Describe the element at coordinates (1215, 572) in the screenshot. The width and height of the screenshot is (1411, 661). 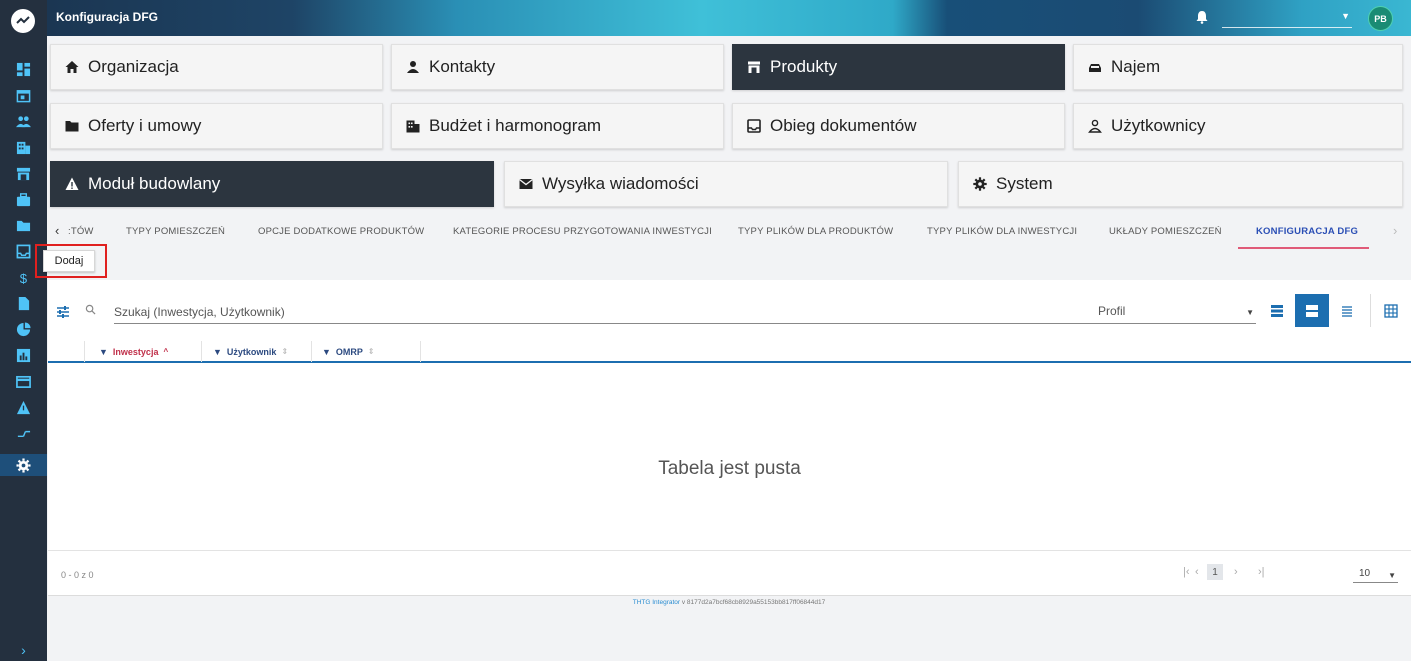
I see `current-page: 1` at that location.